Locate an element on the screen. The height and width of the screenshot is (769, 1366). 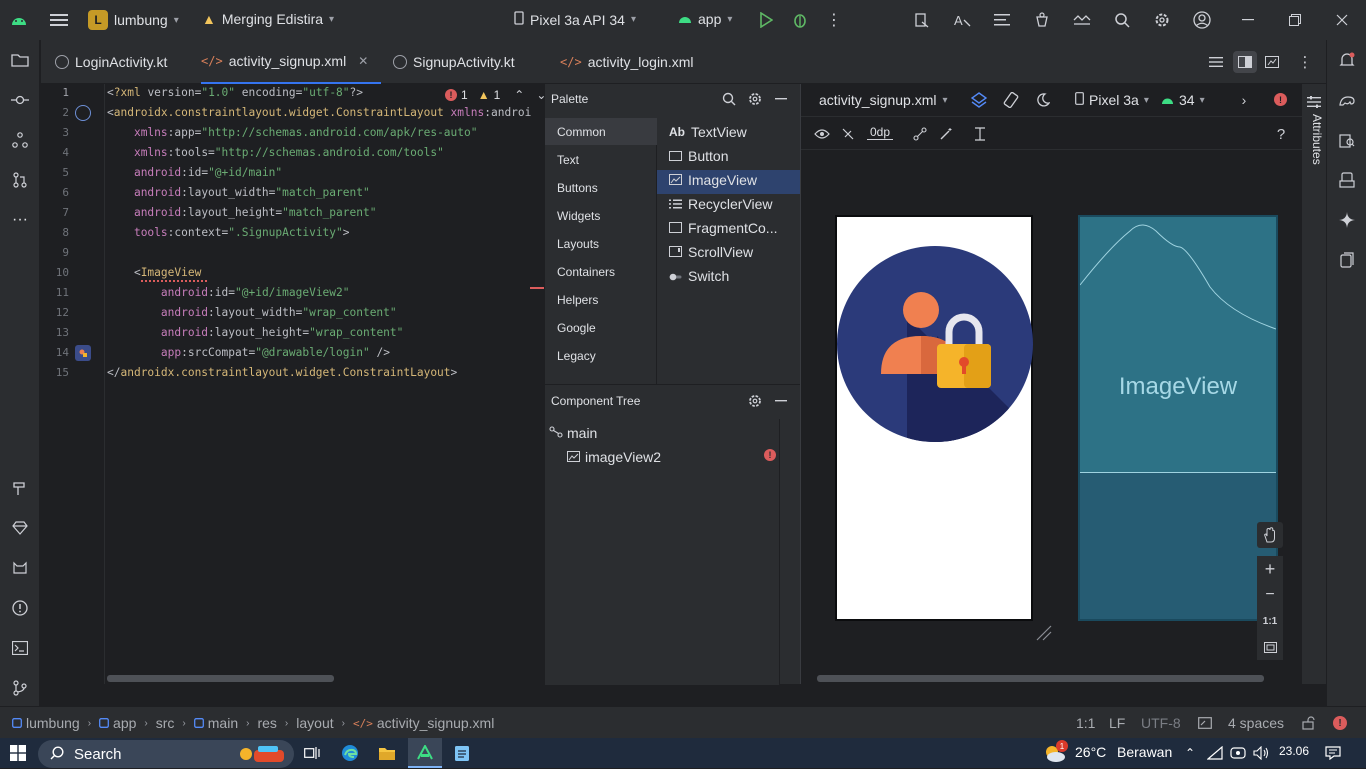
project-folder-icon is located at coordinates (20, 60).